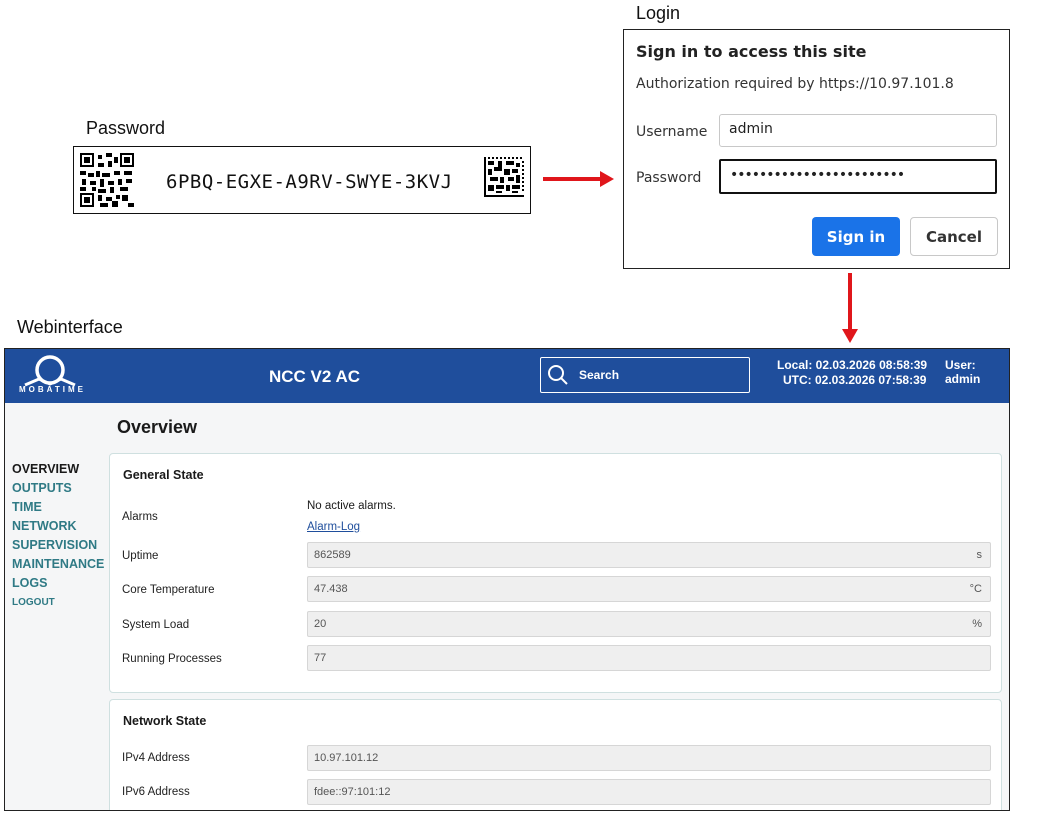  What do you see at coordinates (850, 336) in the screenshot?
I see `arrowhead-down-icon` at bounding box center [850, 336].